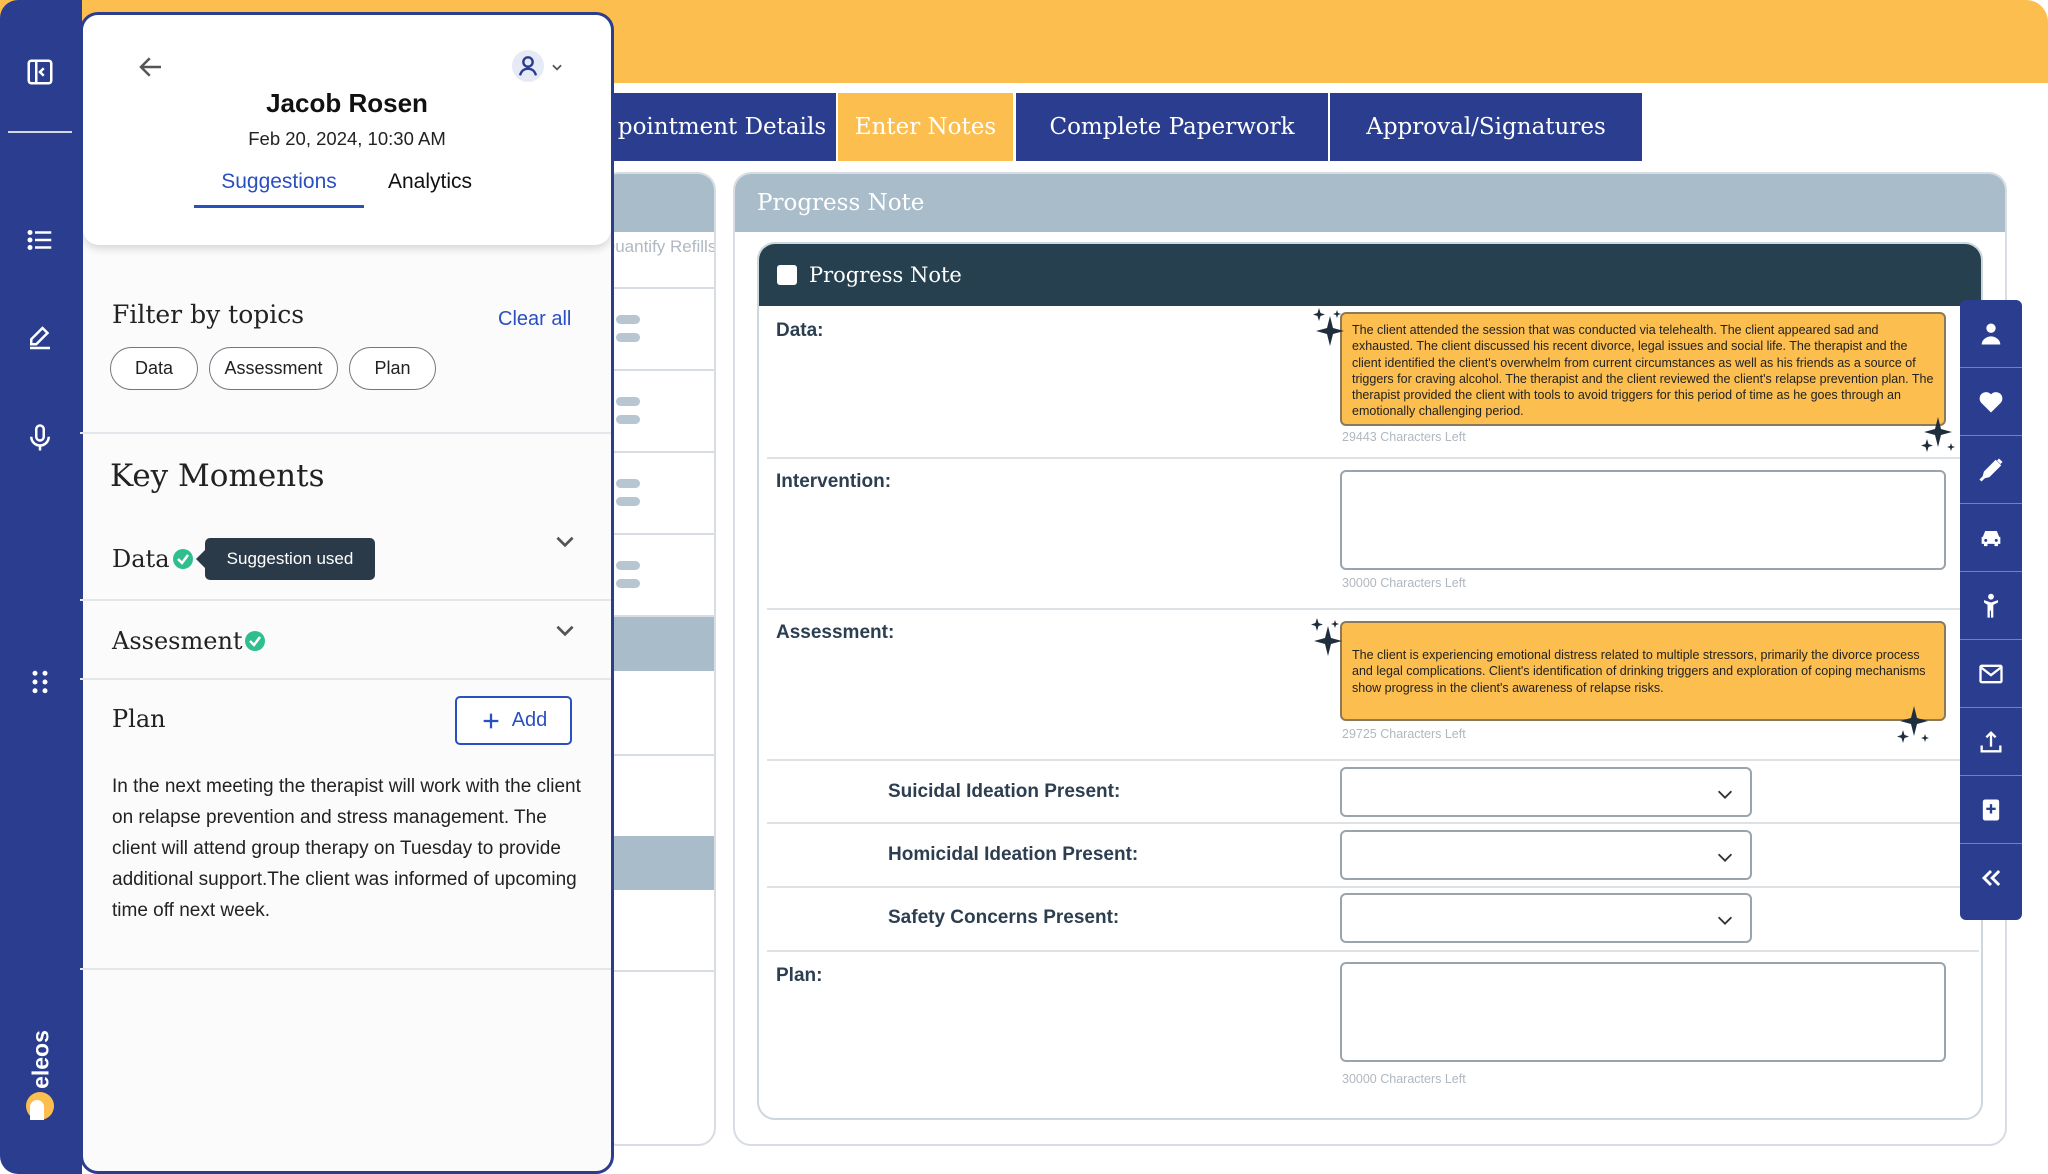 The width and height of the screenshot is (2048, 1174). Describe the element at coordinates (1991, 334) in the screenshot. I see `person-icon` at that location.